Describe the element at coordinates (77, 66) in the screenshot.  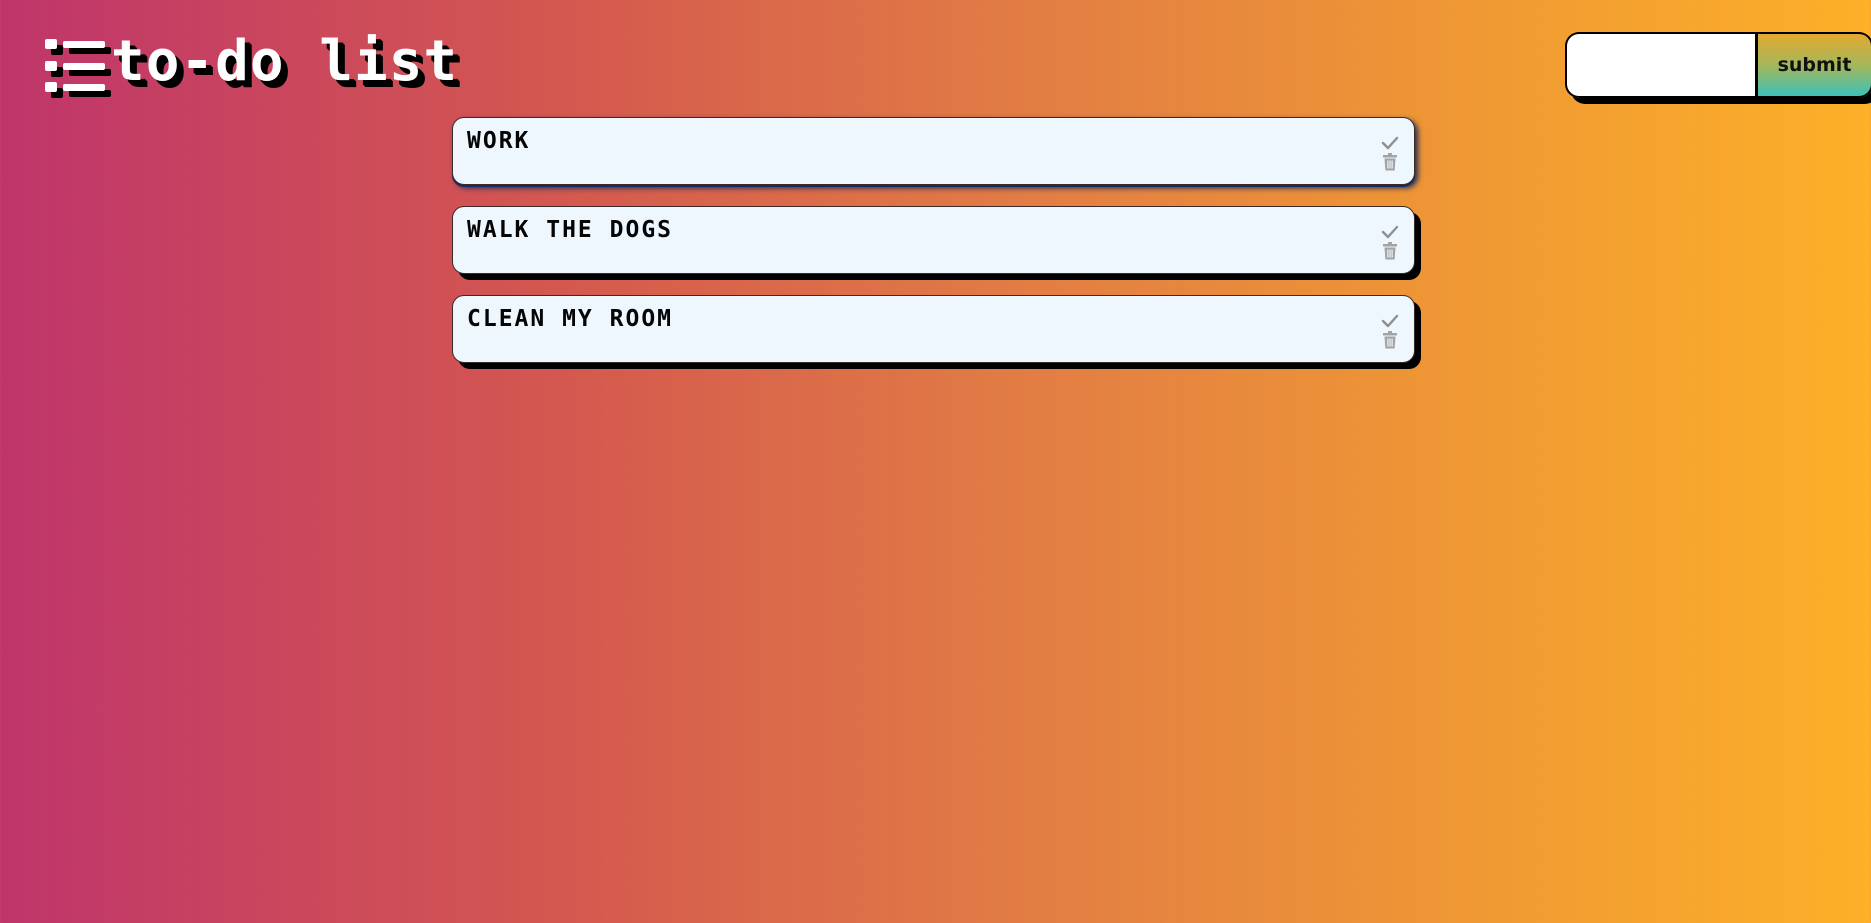
I see `list-icon` at that location.